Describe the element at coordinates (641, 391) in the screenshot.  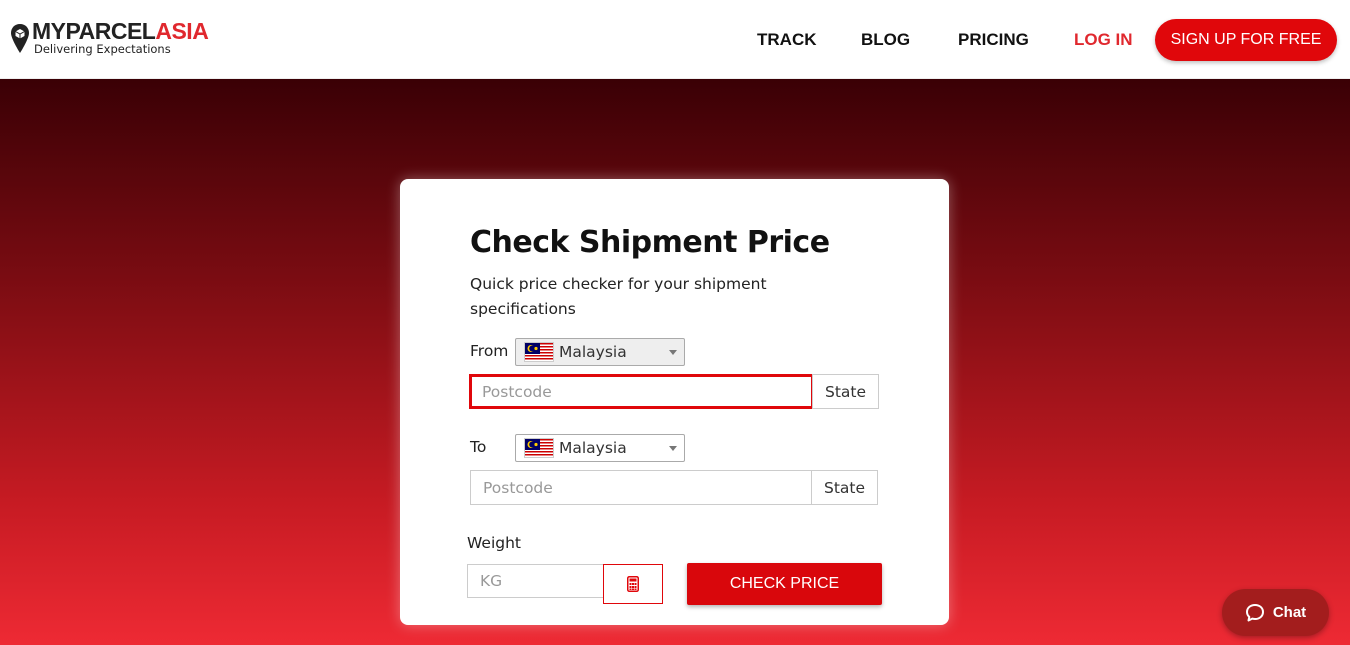
I see `from-postcode-input: Postcode` at that location.